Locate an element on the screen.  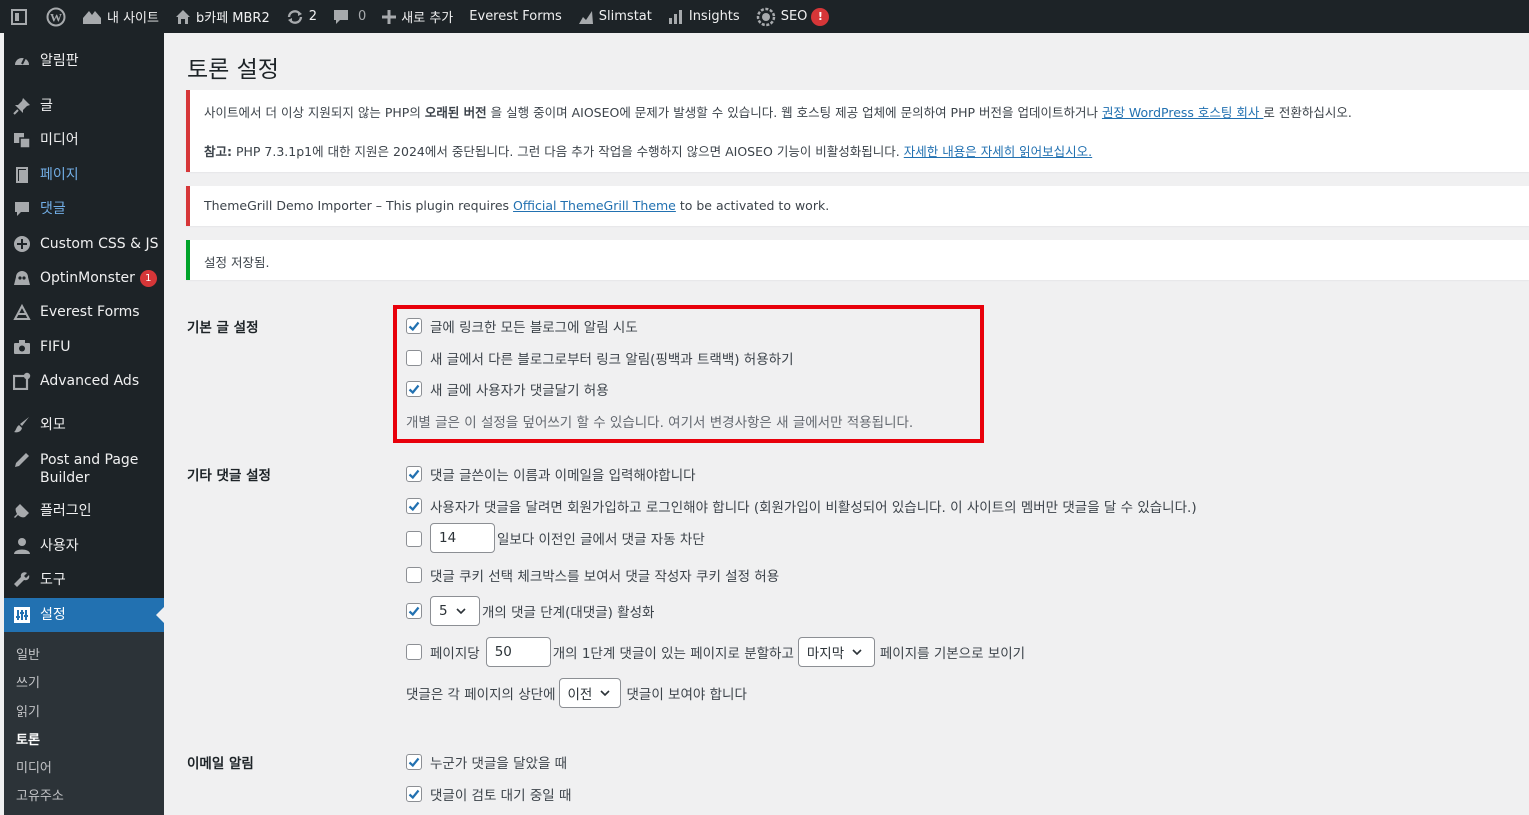
insights-label: Insights is located at coordinates (714, 16).